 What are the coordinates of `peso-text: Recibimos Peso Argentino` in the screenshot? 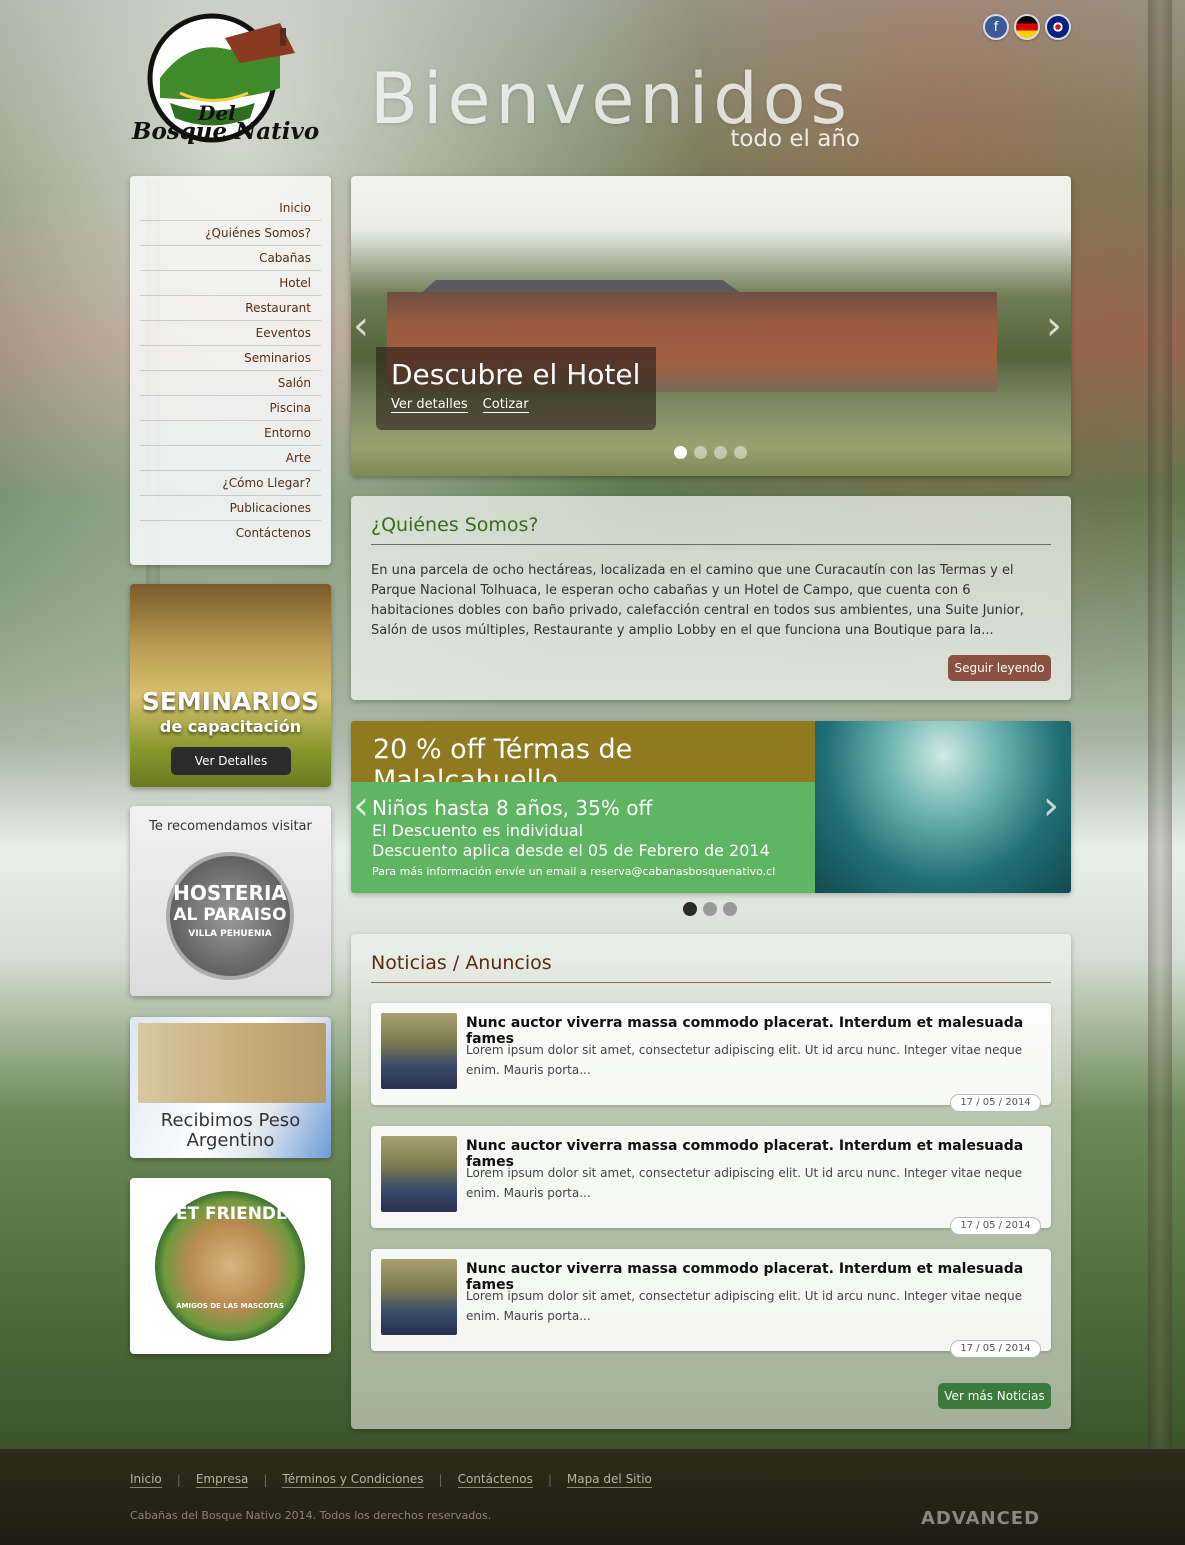 It's located at (230, 1131).